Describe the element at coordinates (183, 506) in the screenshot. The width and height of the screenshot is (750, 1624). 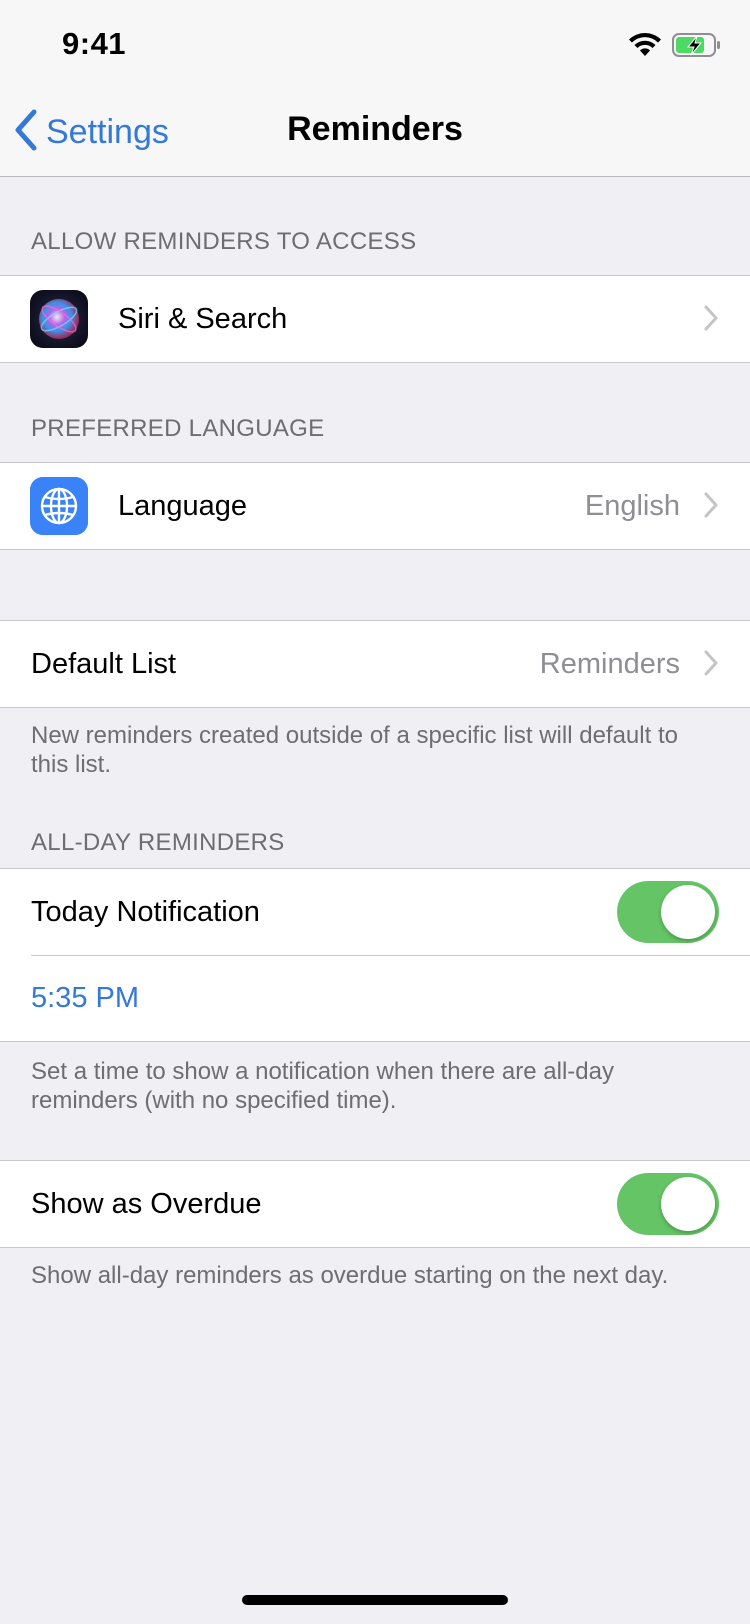
I see `language-label: Language` at that location.